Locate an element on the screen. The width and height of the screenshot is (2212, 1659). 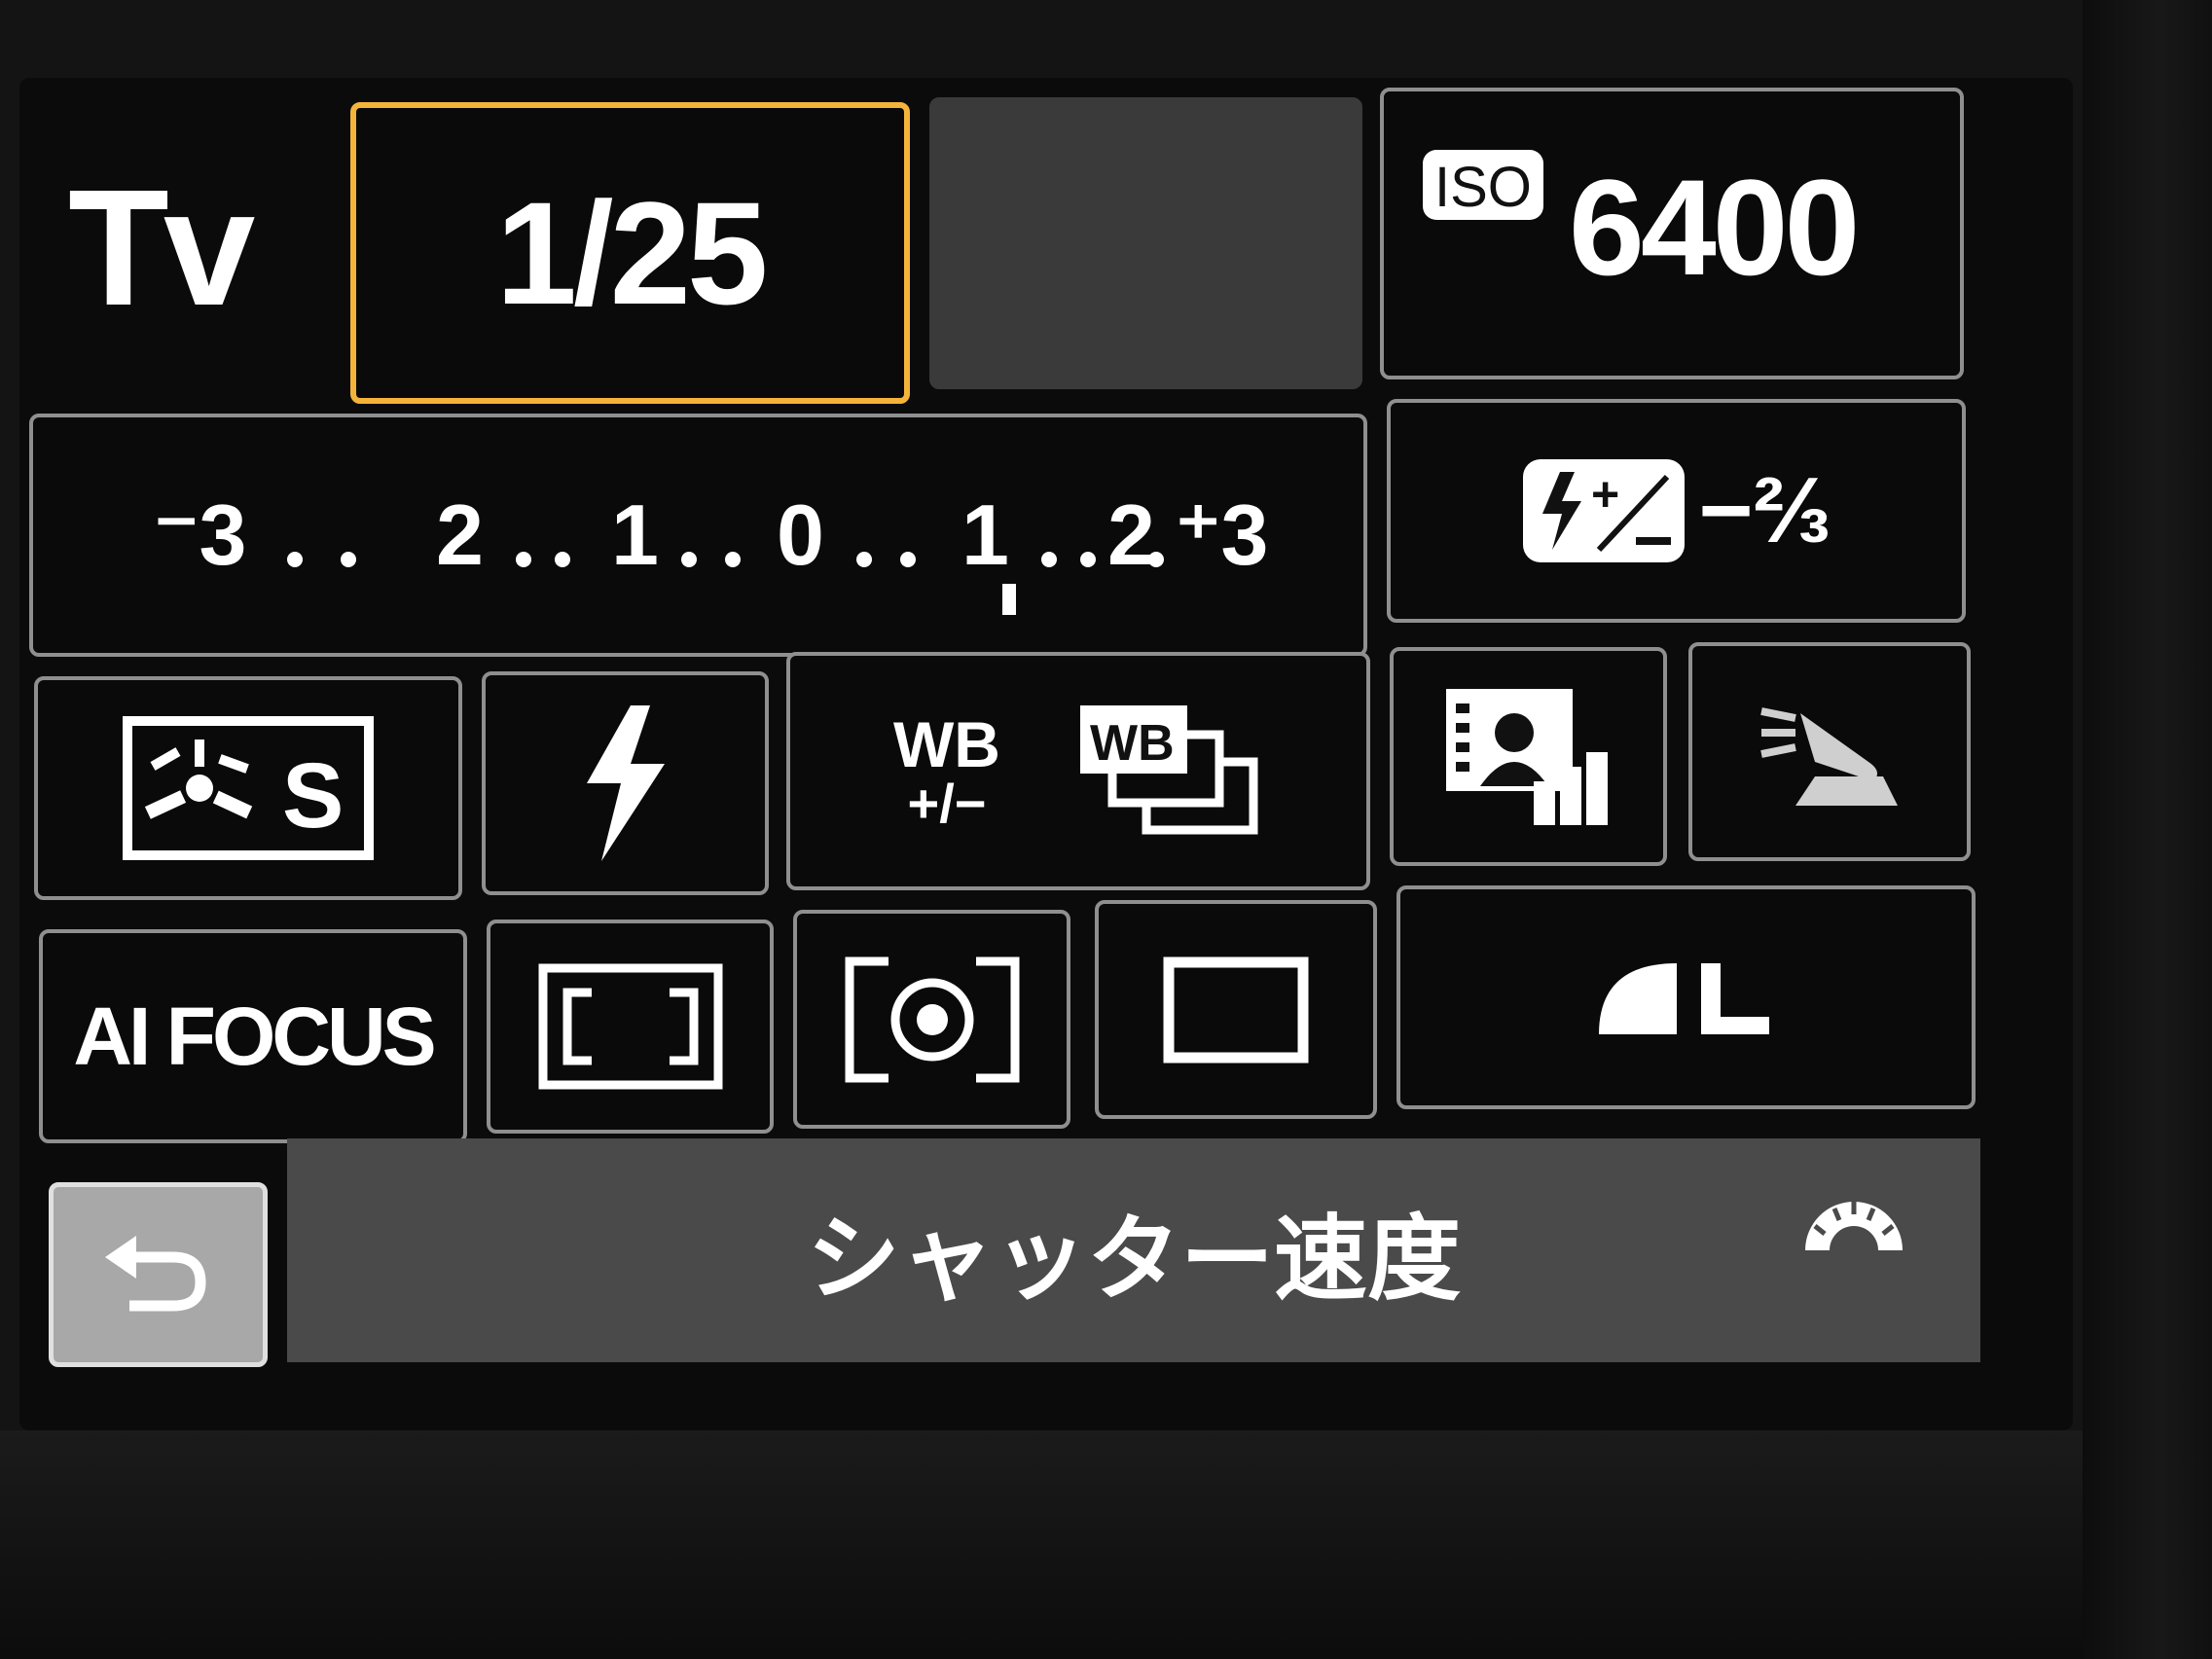
return-button is located at coordinates (158, 1275).